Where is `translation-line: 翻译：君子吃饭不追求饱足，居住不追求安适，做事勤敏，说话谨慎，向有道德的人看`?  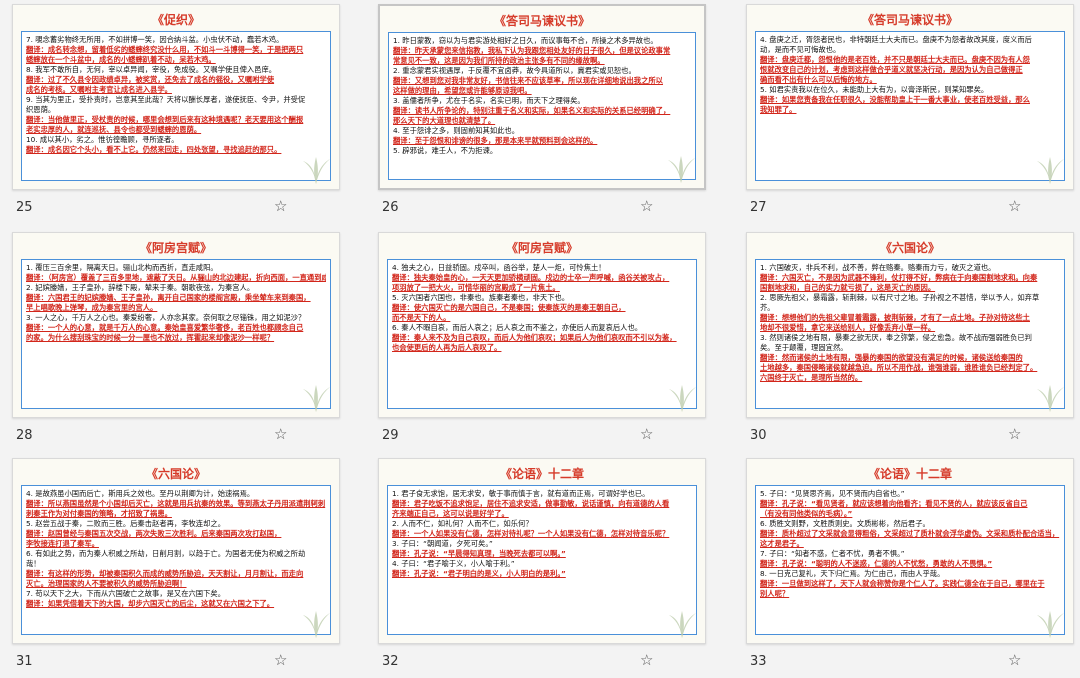
translation-line: 翻译：君子吃饭不追求饱足，居住不追求安适，做事勤敏，说话谨慎，向有道德的人看 is located at coordinates (531, 503).